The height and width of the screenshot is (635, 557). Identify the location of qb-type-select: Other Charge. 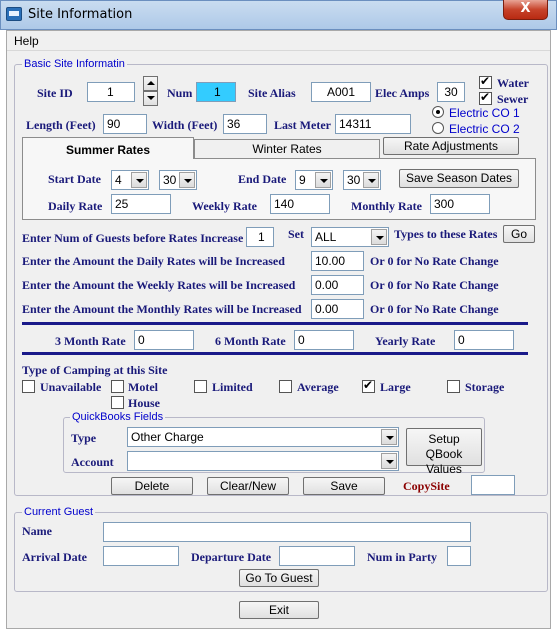
(263, 437).